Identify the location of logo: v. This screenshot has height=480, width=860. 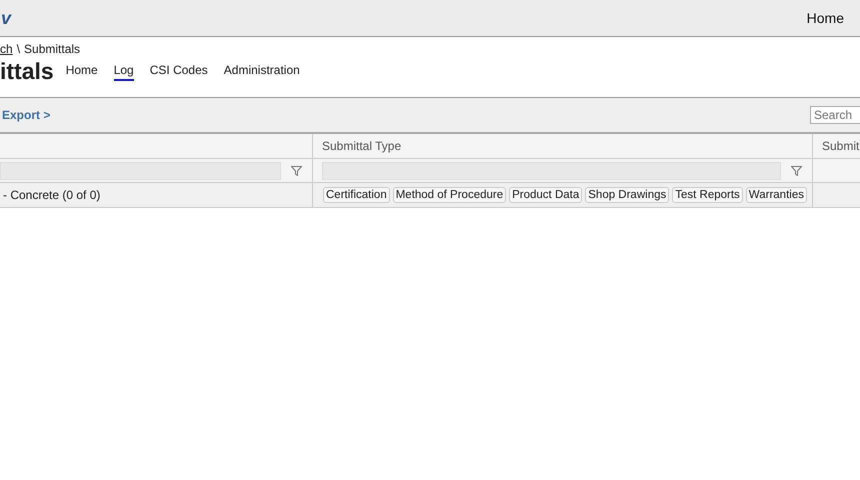
(7, 18).